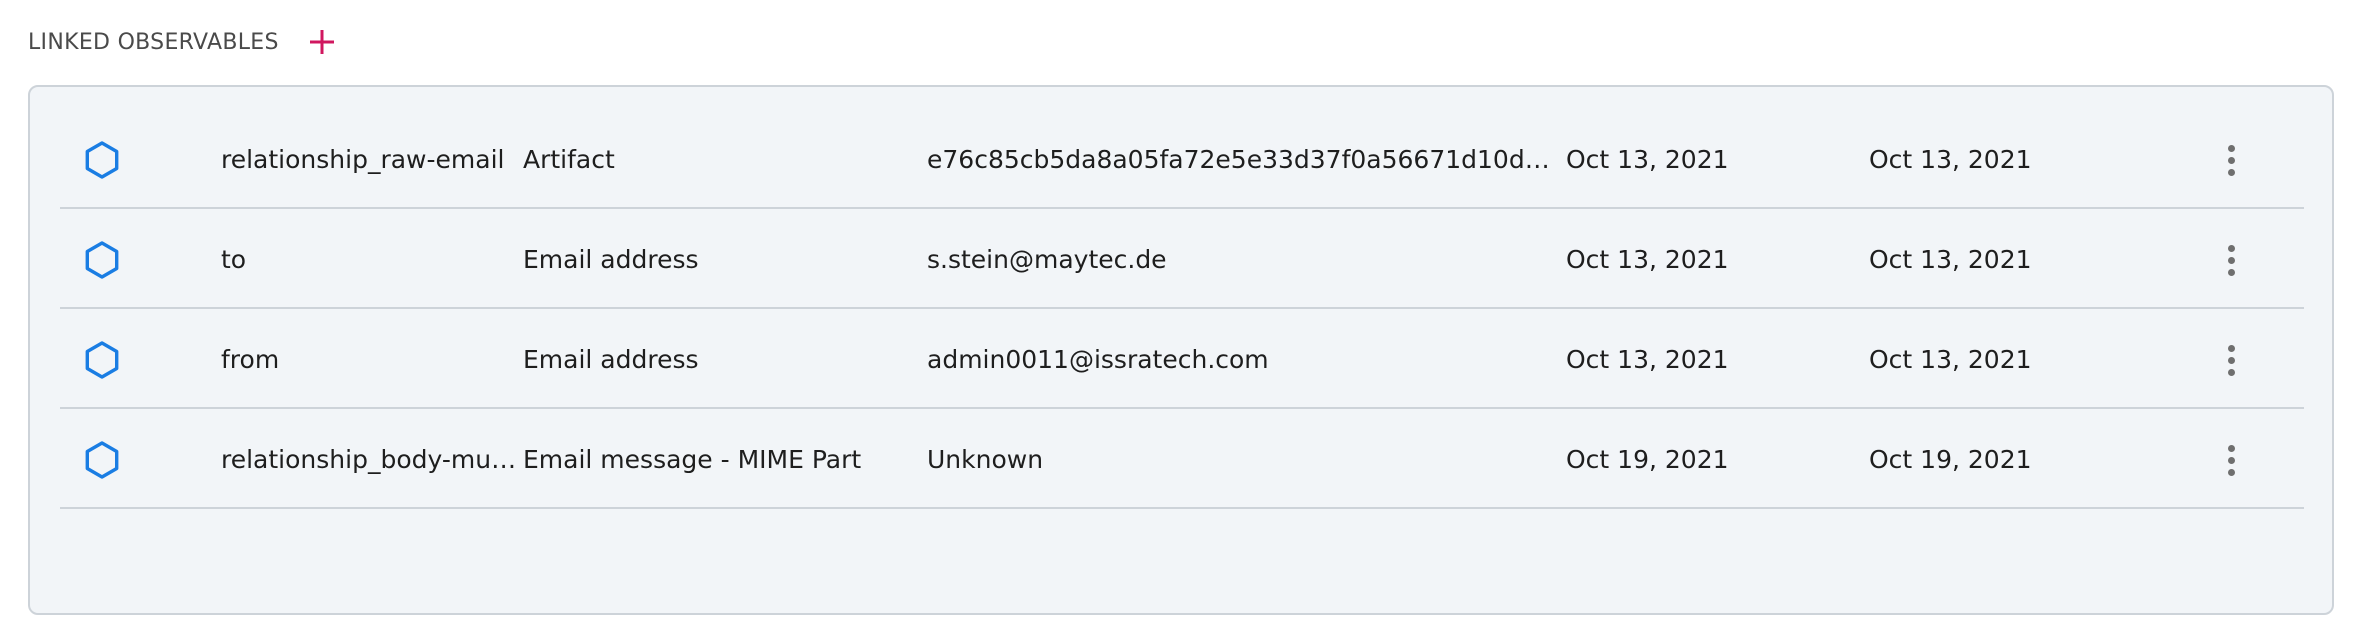  What do you see at coordinates (692, 459) in the screenshot?
I see `observable-type: Email message - MIME Part` at bounding box center [692, 459].